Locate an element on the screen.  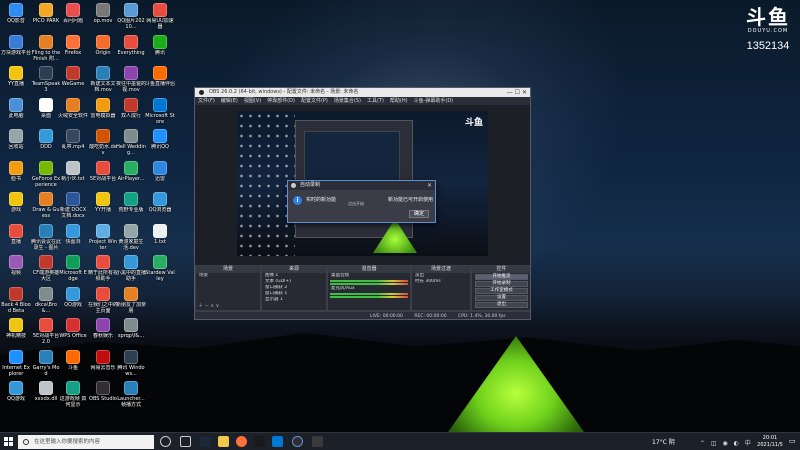
desktop-icon: 百问问题 is located at coordinates (73, 13).